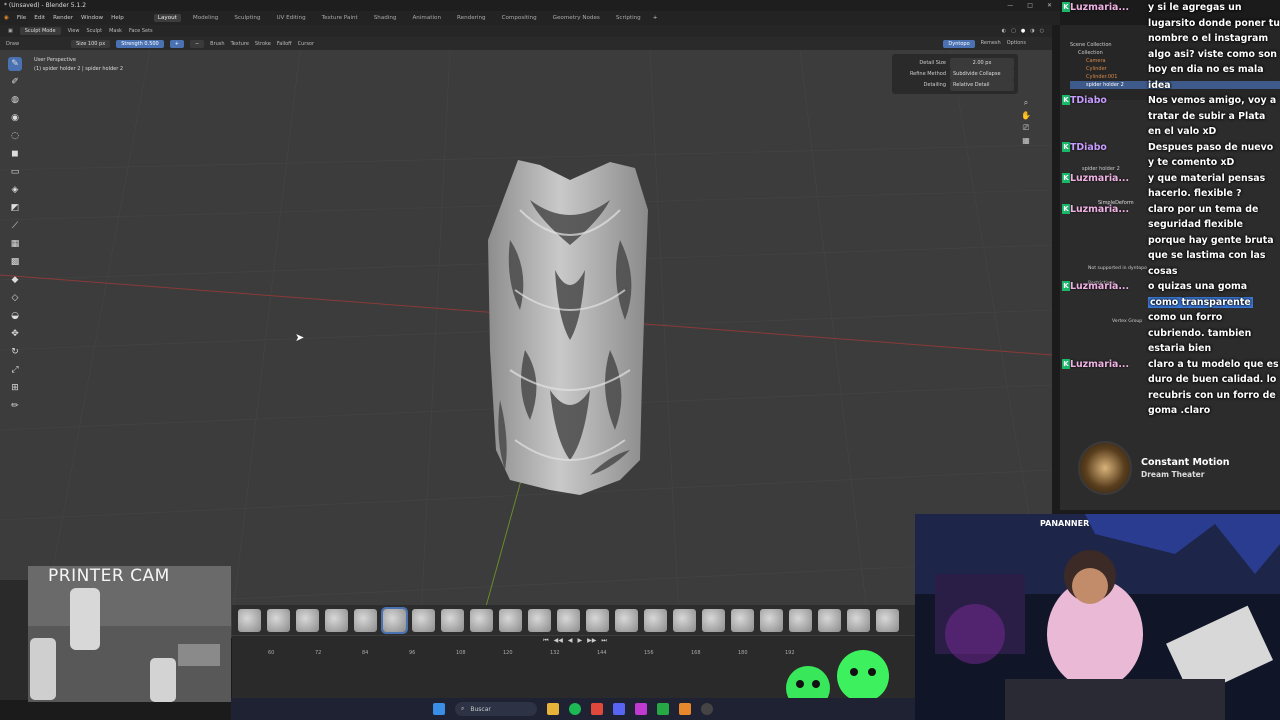  What do you see at coordinates (40, 31) in the screenshot?
I see `mode-selector: Sculpt Mode` at bounding box center [40, 31].